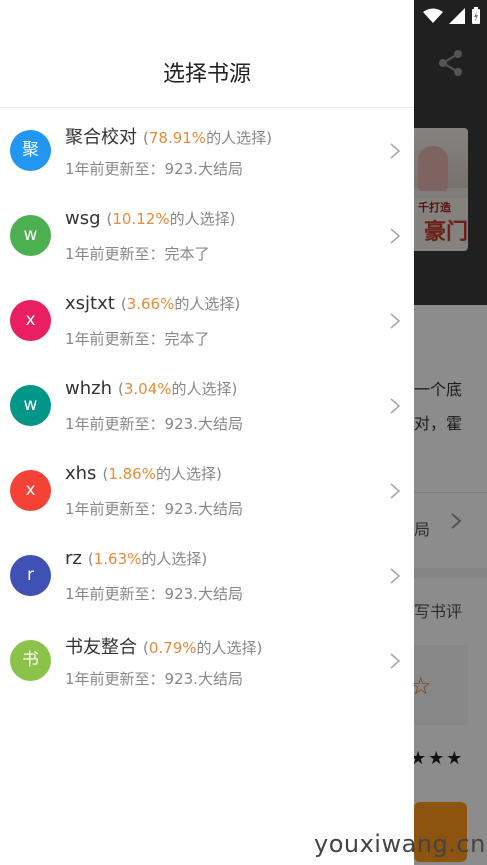  Describe the element at coordinates (457, 16) in the screenshot. I see `signal-icon` at that location.